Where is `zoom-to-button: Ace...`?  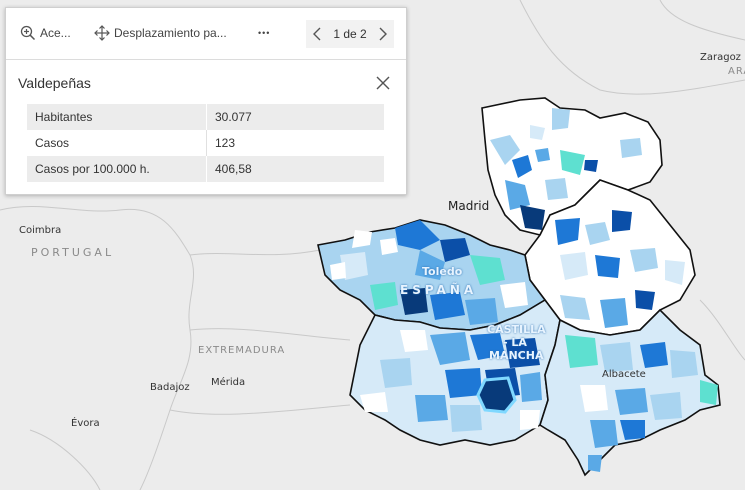
zoom-to-button: Ace... is located at coordinates (45, 33).